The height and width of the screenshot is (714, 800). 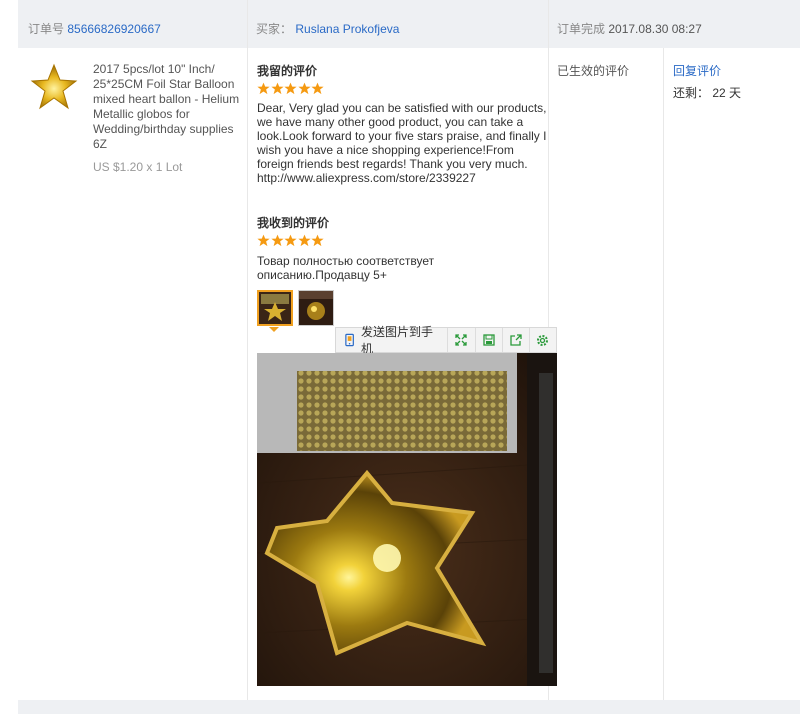 I want to click on my-review-stars, so click(x=291, y=88).